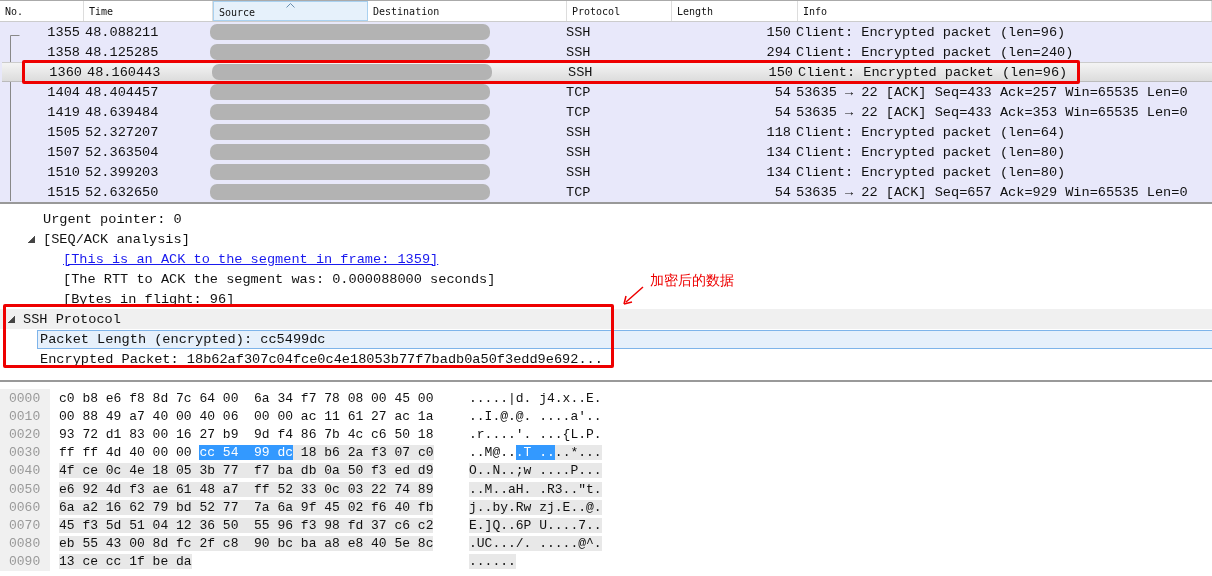  Describe the element at coordinates (42, 11) in the screenshot. I see `column-header: No.` at that location.